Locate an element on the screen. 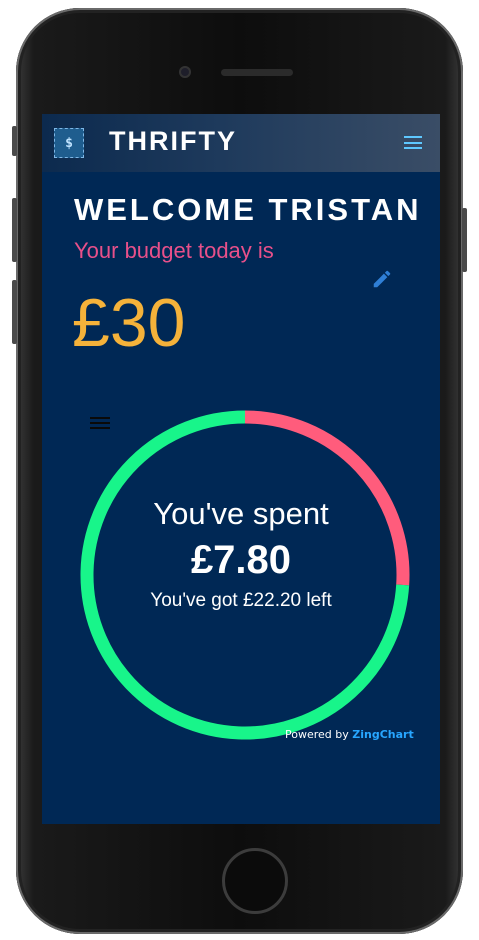 This screenshot has height=940, width=479. chart-credit-link: Powered by ZingChart is located at coordinates (349, 734).